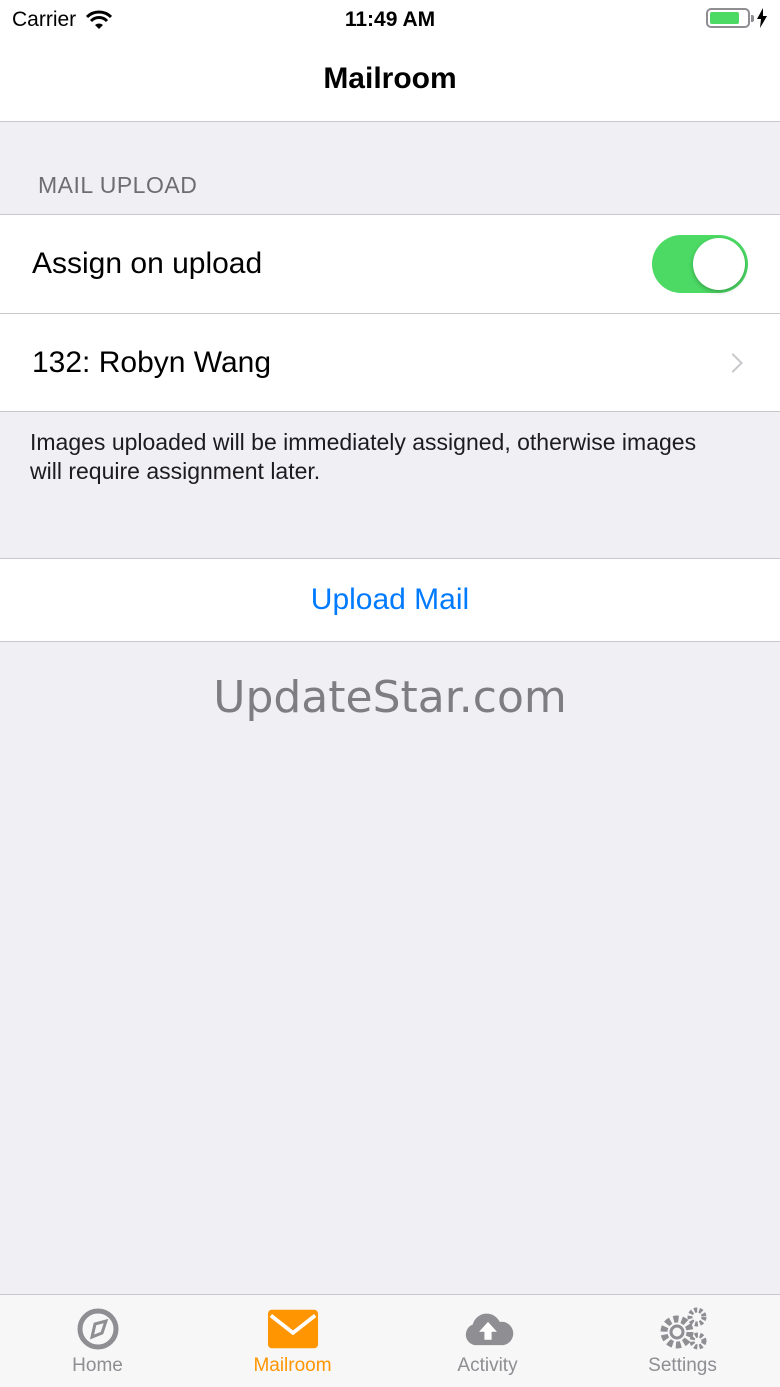 This screenshot has height=1387, width=780. I want to click on upload-mail-button: Upload Mail, so click(390, 600).